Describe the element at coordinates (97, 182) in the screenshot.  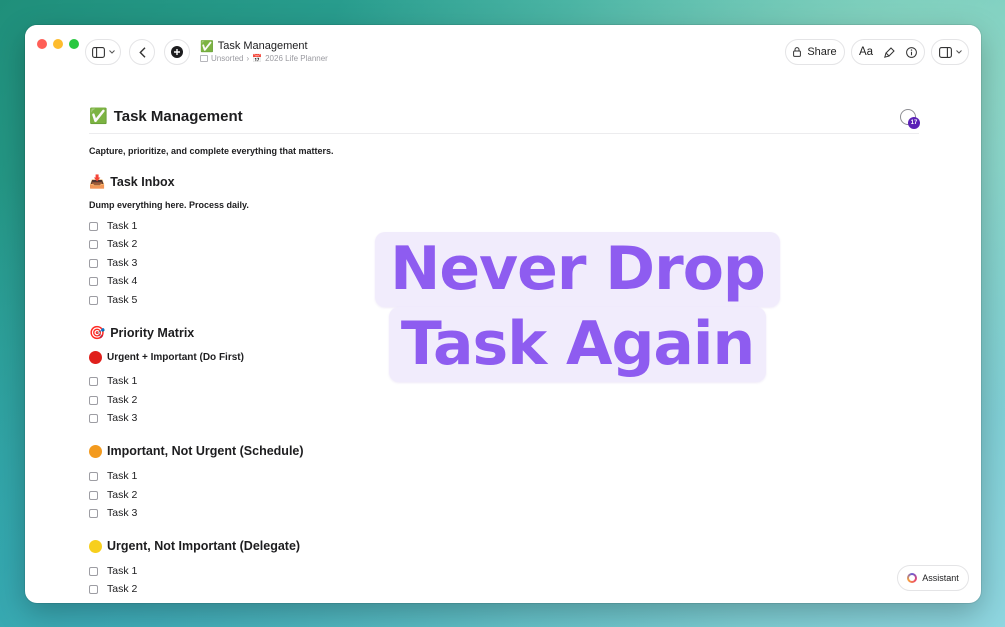
I see `inbox-tray-icon: 📥` at that location.